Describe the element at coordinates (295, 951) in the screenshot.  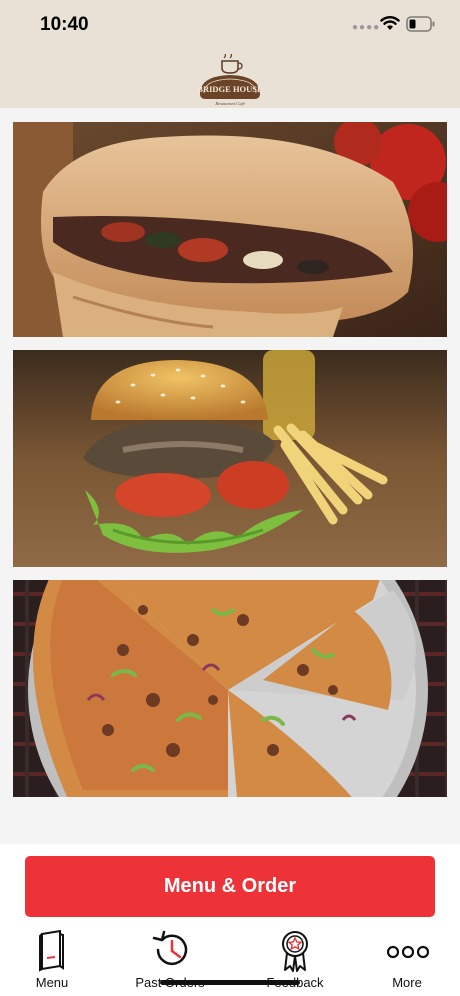
I see `award-ribbon-icon` at that location.